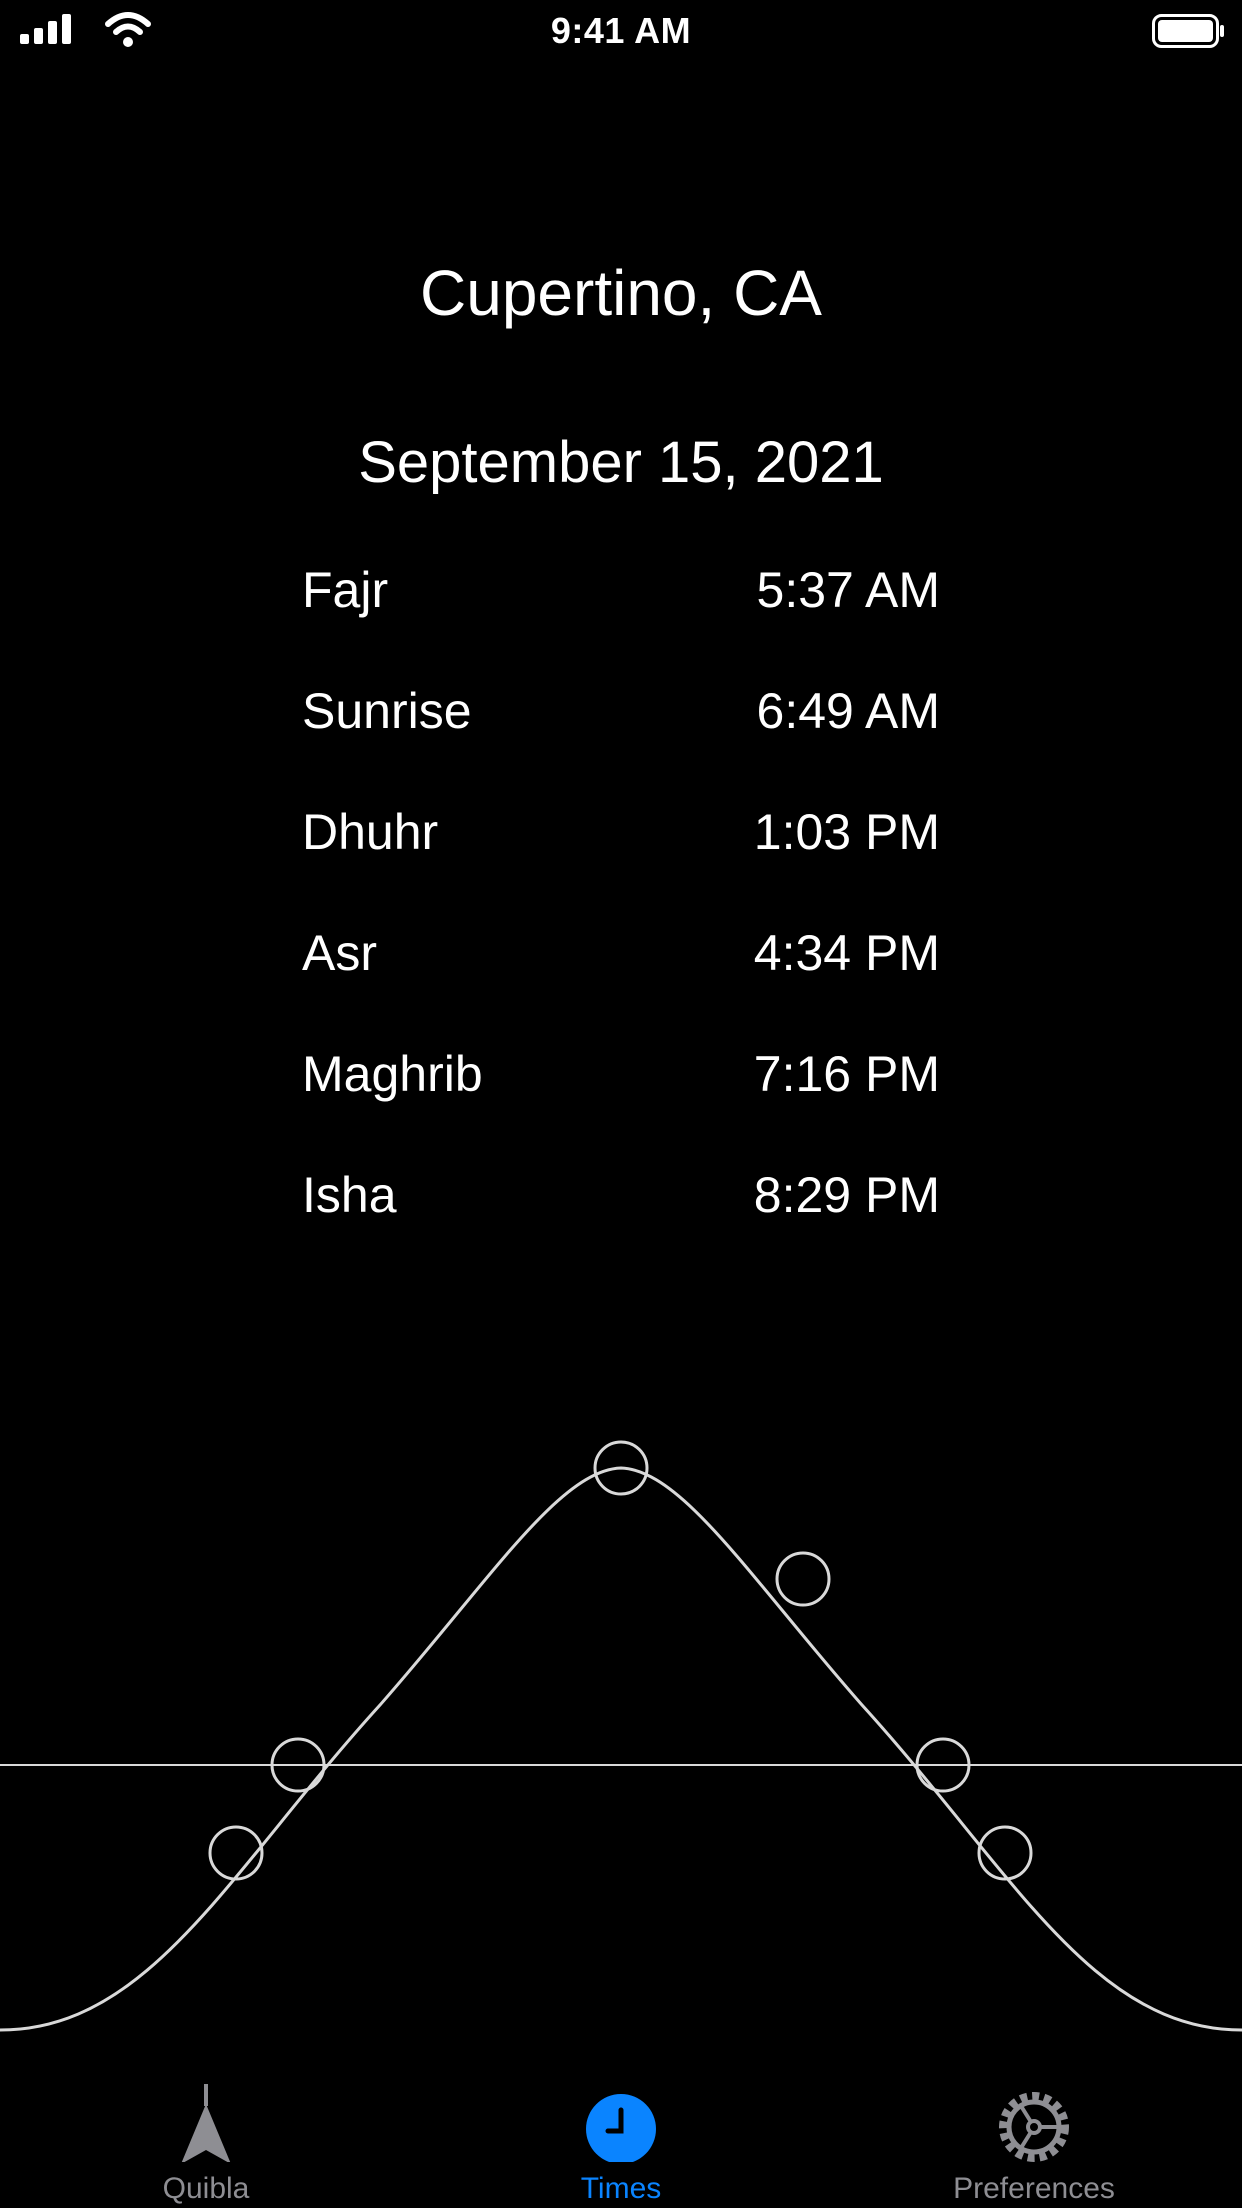 The width and height of the screenshot is (1242, 2208). Describe the element at coordinates (206, 2123) in the screenshot. I see `compass-arrow-icon` at that location.